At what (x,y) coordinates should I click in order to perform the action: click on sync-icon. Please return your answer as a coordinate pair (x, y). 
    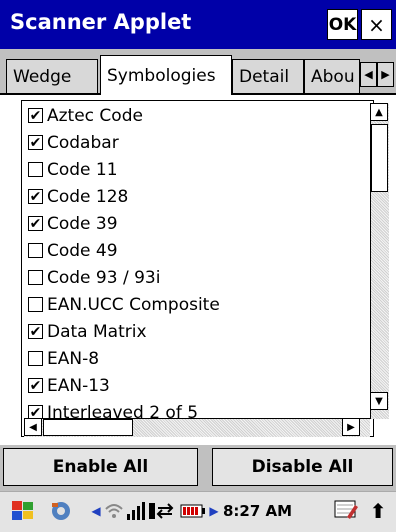
    Looking at the image, I should click on (61, 511).